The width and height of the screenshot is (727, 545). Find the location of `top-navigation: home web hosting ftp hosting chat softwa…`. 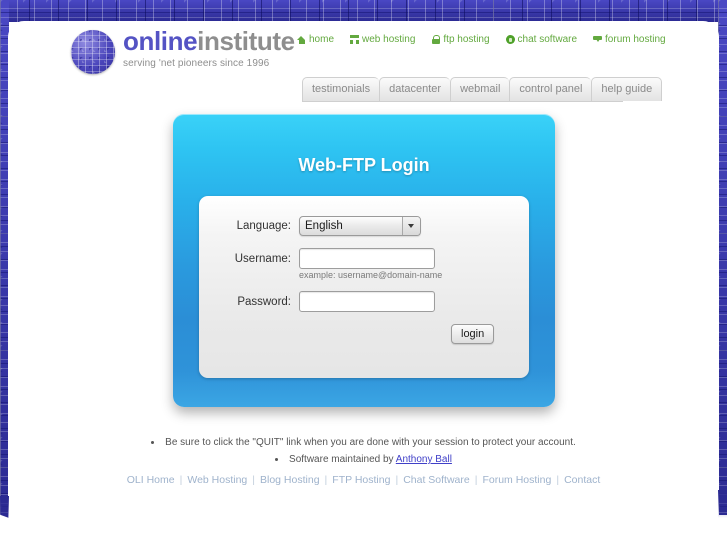

top-navigation: home web hosting ftp hosting chat softwa… is located at coordinates (481, 39).